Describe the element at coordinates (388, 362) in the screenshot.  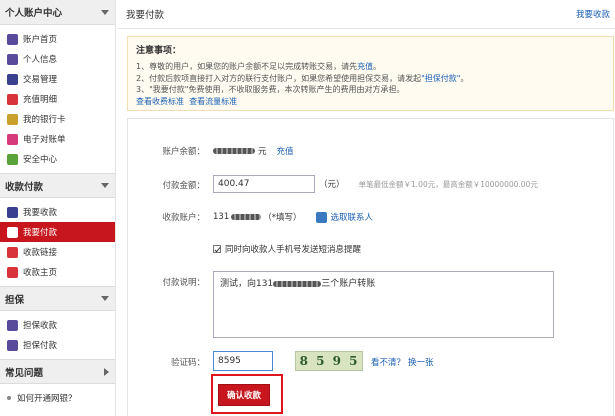
I see `captcha-refresh-hint: 看不清？` at that location.